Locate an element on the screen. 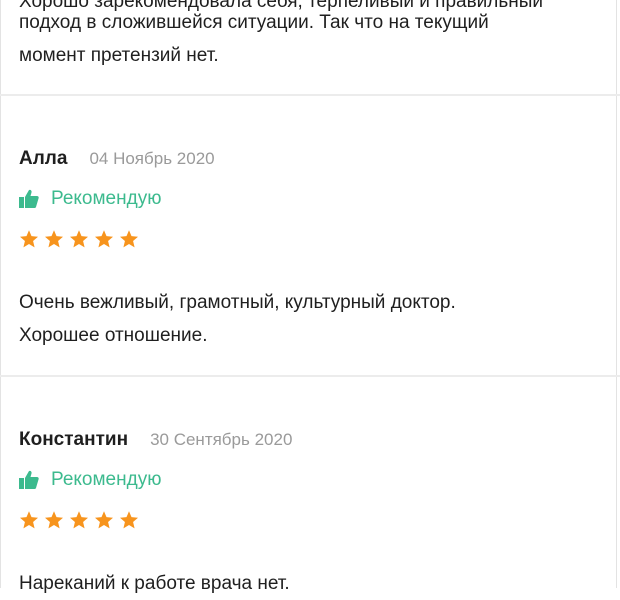 The width and height of the screenshot is (620, 600). review-text-line: Нареканий к работе врача нет. is located at coordinates (154, 583).